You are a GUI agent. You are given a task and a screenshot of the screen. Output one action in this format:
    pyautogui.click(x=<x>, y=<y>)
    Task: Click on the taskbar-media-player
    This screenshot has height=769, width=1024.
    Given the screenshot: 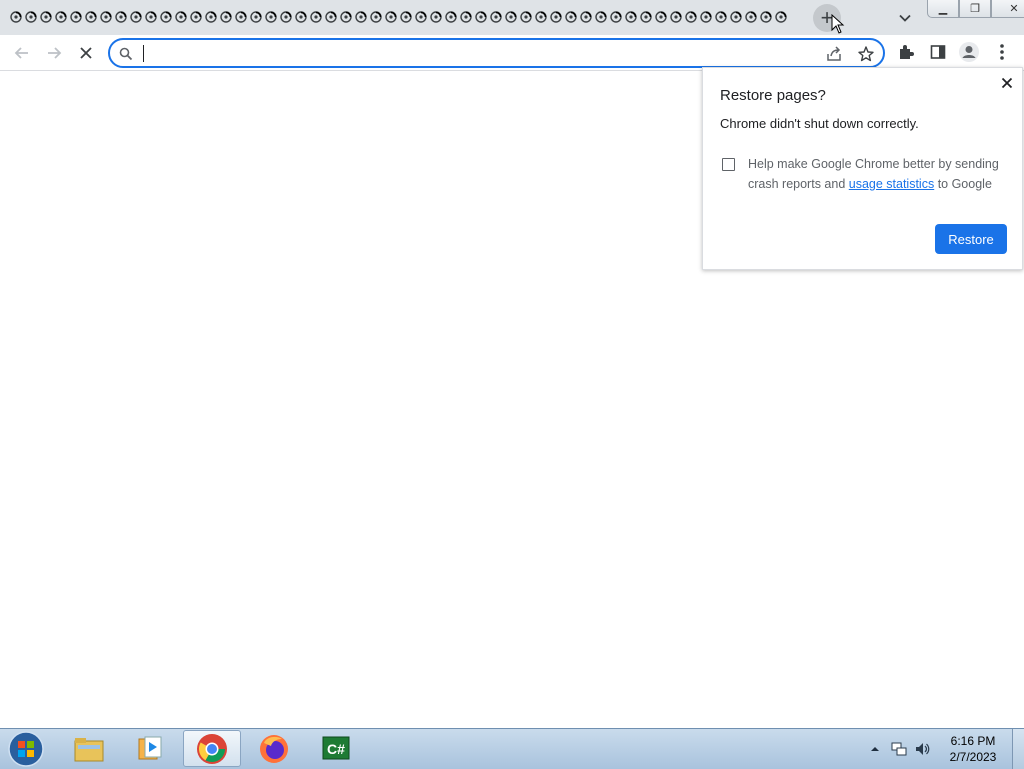 What is the action you would take?
    pyautogui.click(x=150, y=748)
    